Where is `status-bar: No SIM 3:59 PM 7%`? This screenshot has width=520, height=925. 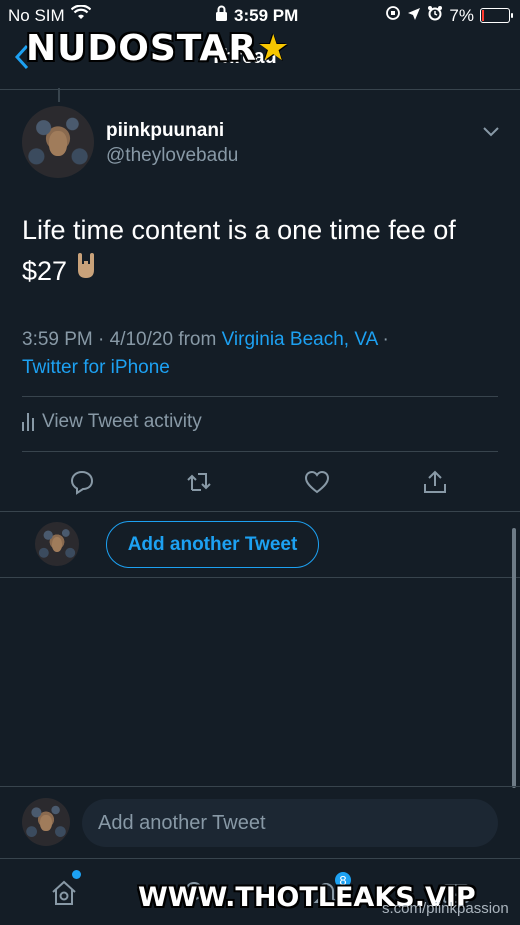 status-bar: No SIM 3:59 PM 7% is located at coordinates (260, 15).